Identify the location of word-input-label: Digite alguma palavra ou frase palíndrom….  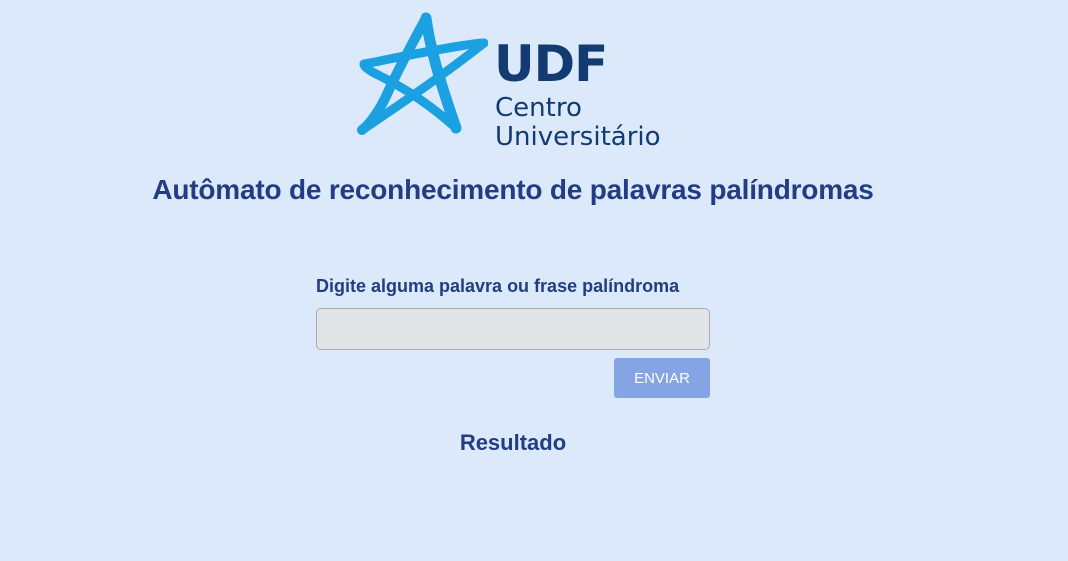
(498, 286).